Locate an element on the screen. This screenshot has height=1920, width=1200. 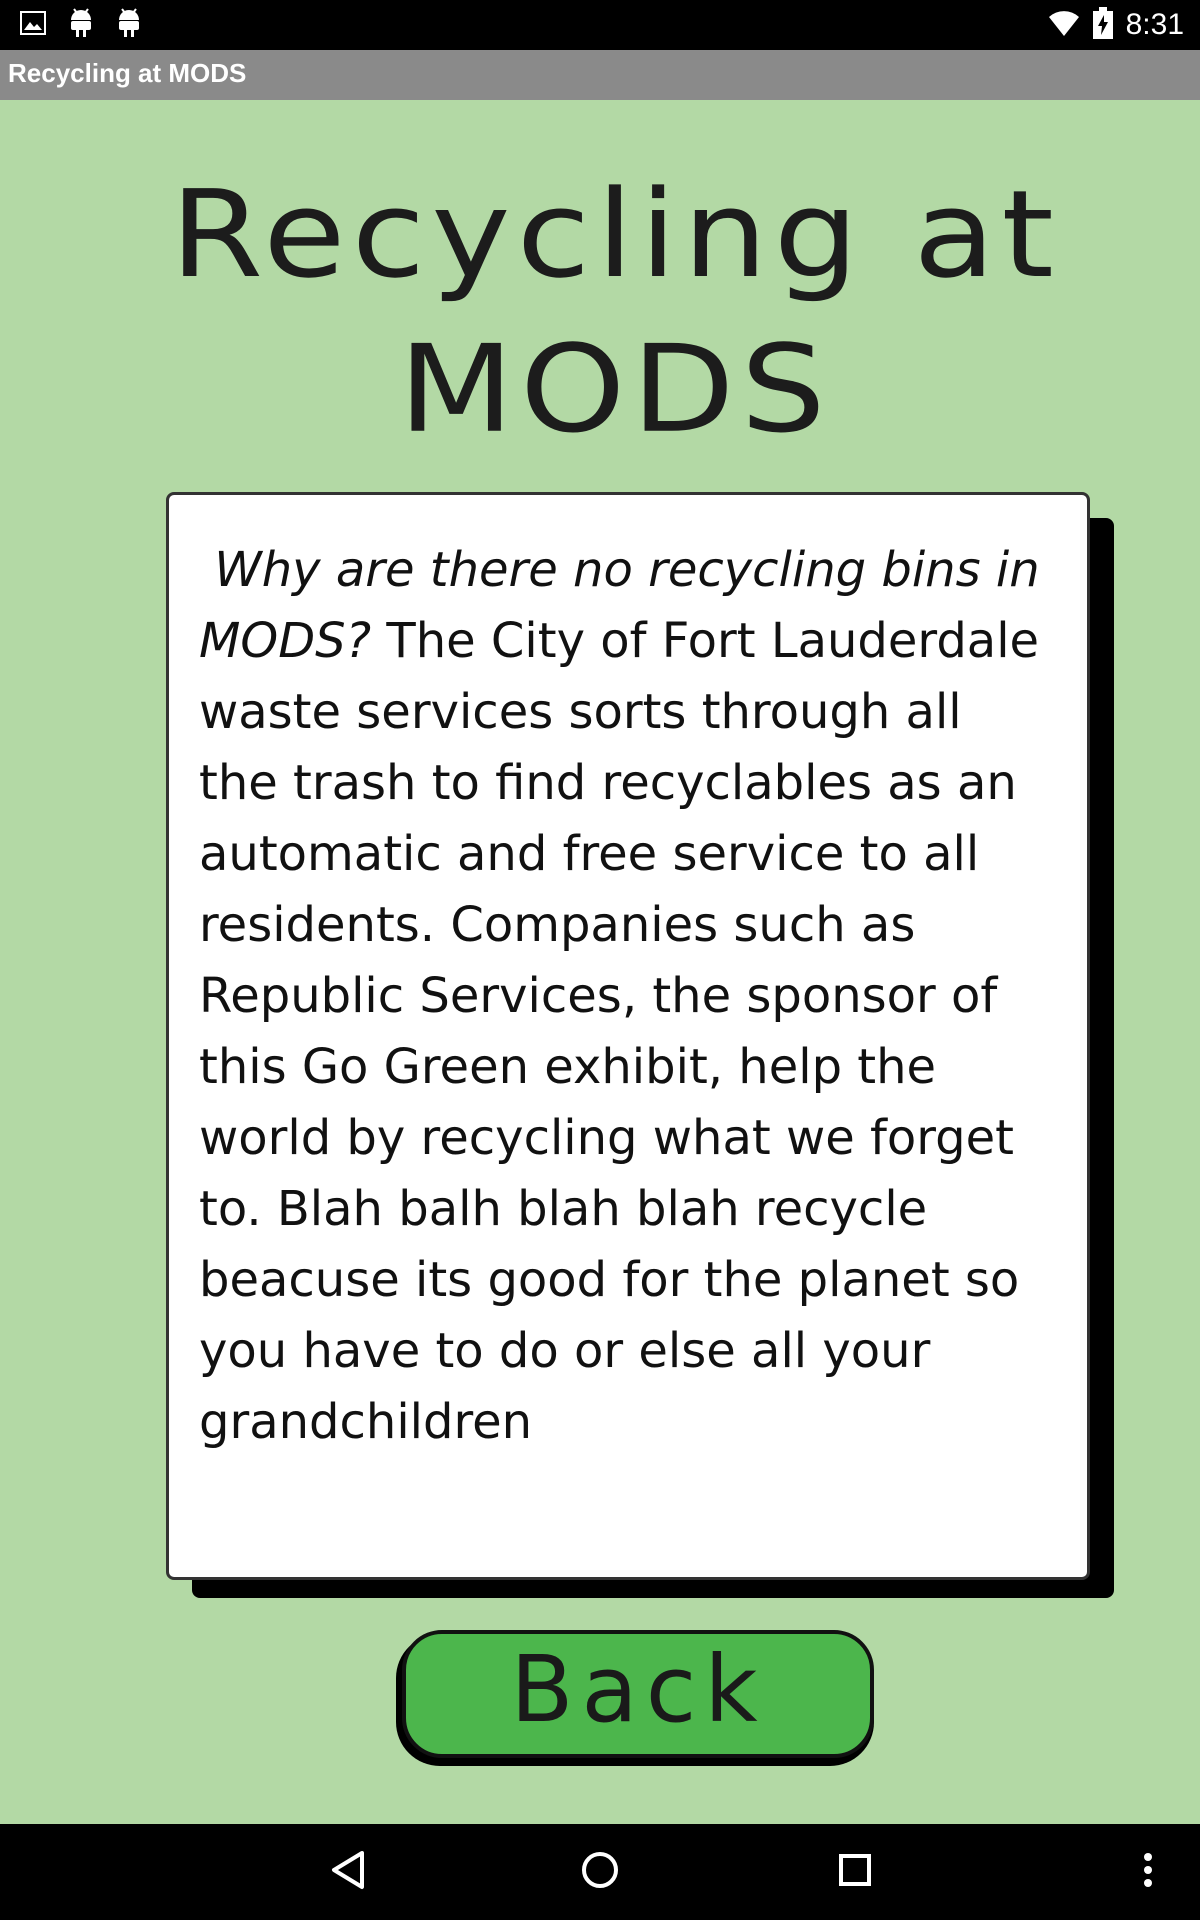
navigation-bar is located at coordinates (600, 1872).